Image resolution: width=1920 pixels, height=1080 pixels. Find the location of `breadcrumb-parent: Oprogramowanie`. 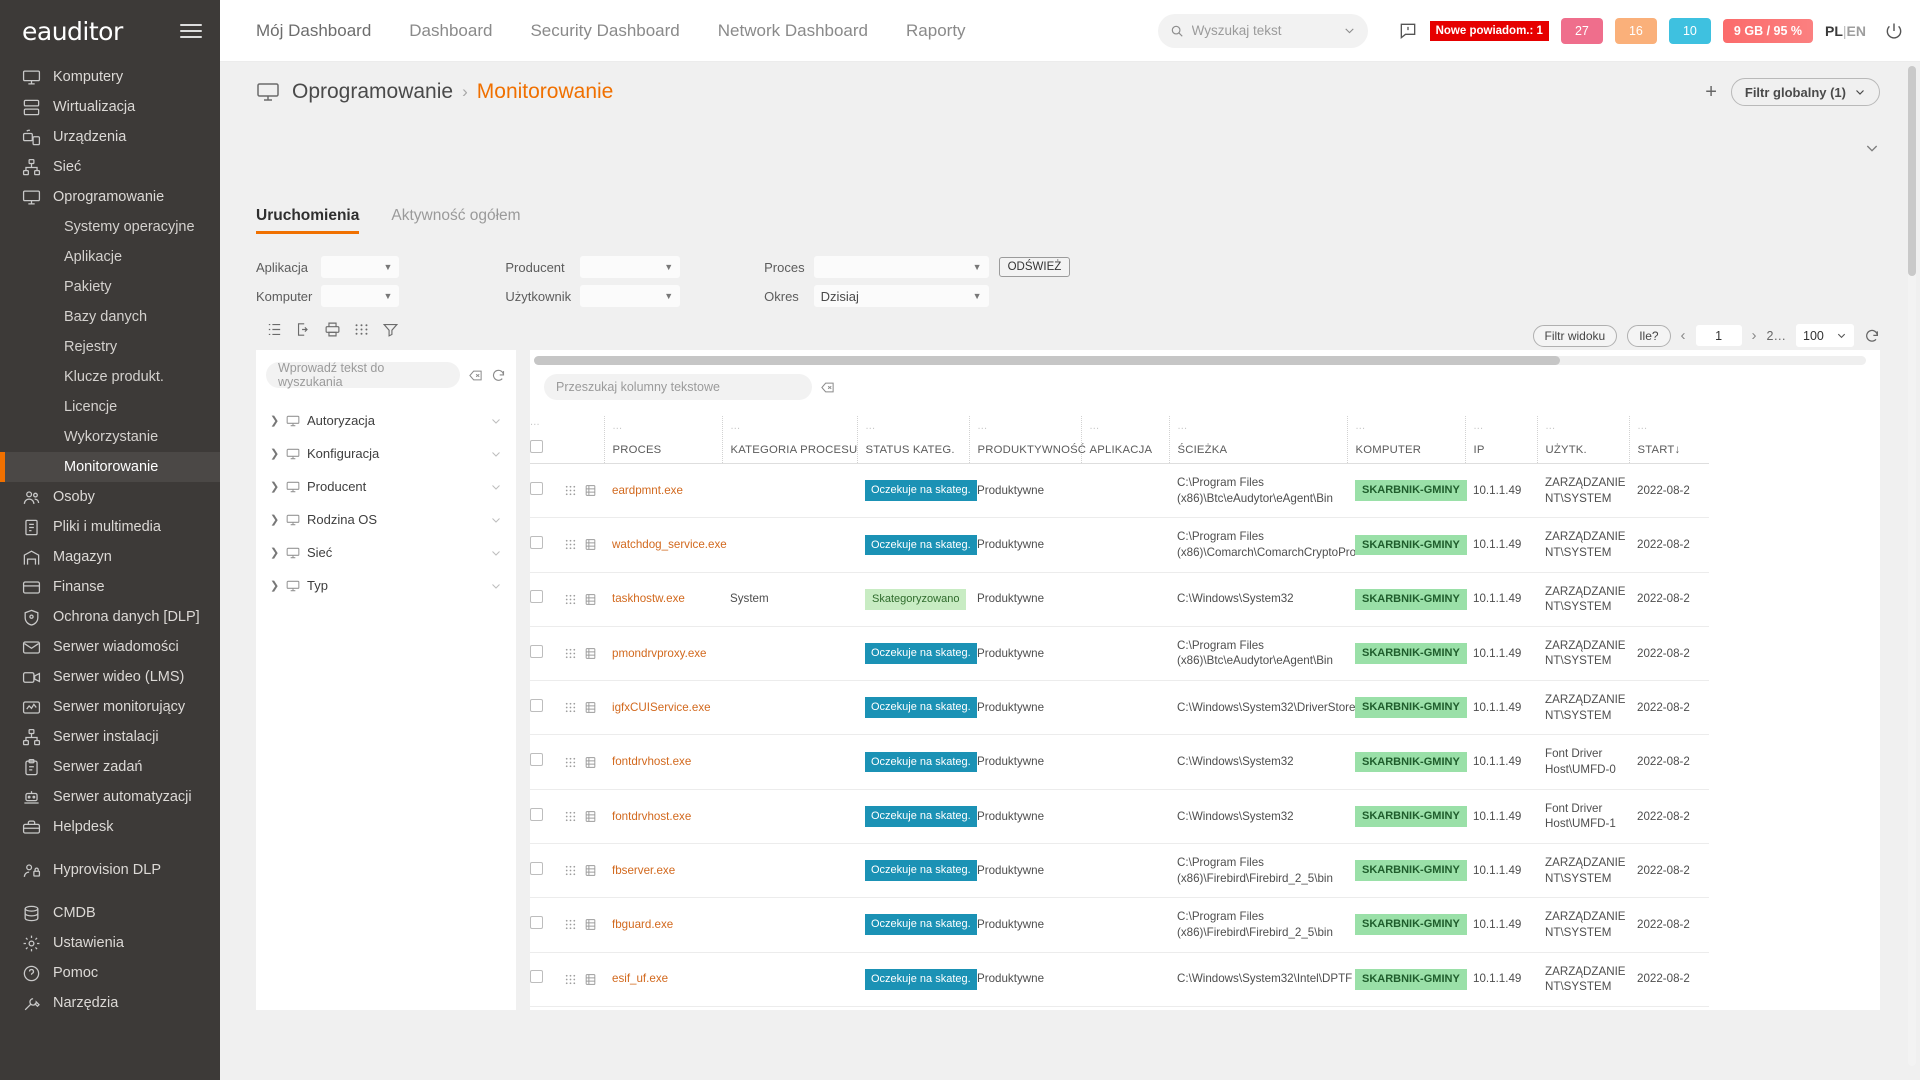

breadcrumb-parent: Oprogramowanie is located at coordinates (372, 92).